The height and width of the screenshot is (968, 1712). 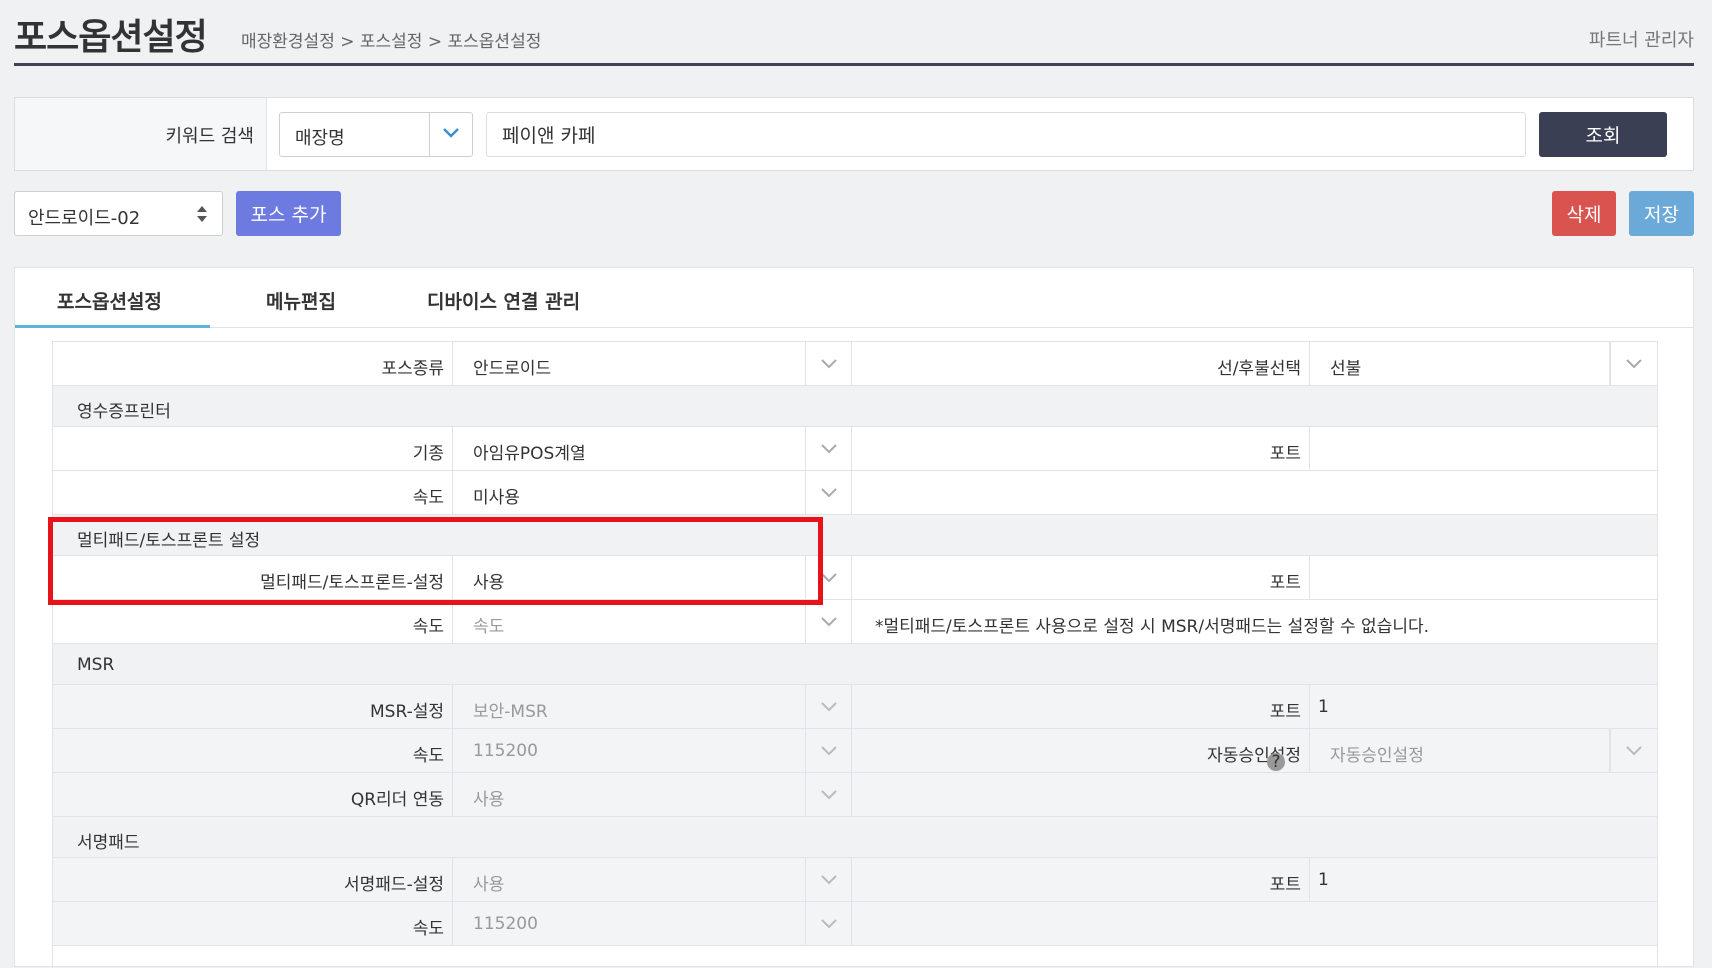 What do you see at coordinates (376, 134) in the screenshot?
I see `search-field-select: 매장명` at bounding box center [376, 134].